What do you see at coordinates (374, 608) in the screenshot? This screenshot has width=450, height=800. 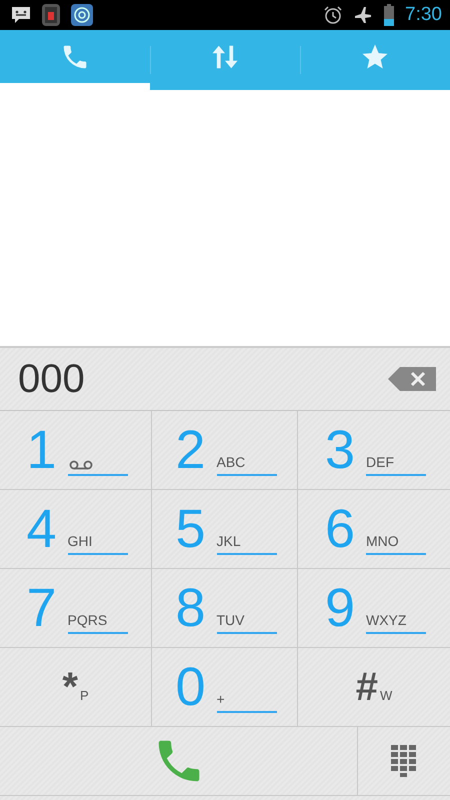 I see `dial-key: 9 WXYZ` at bounding box center [374, 608].